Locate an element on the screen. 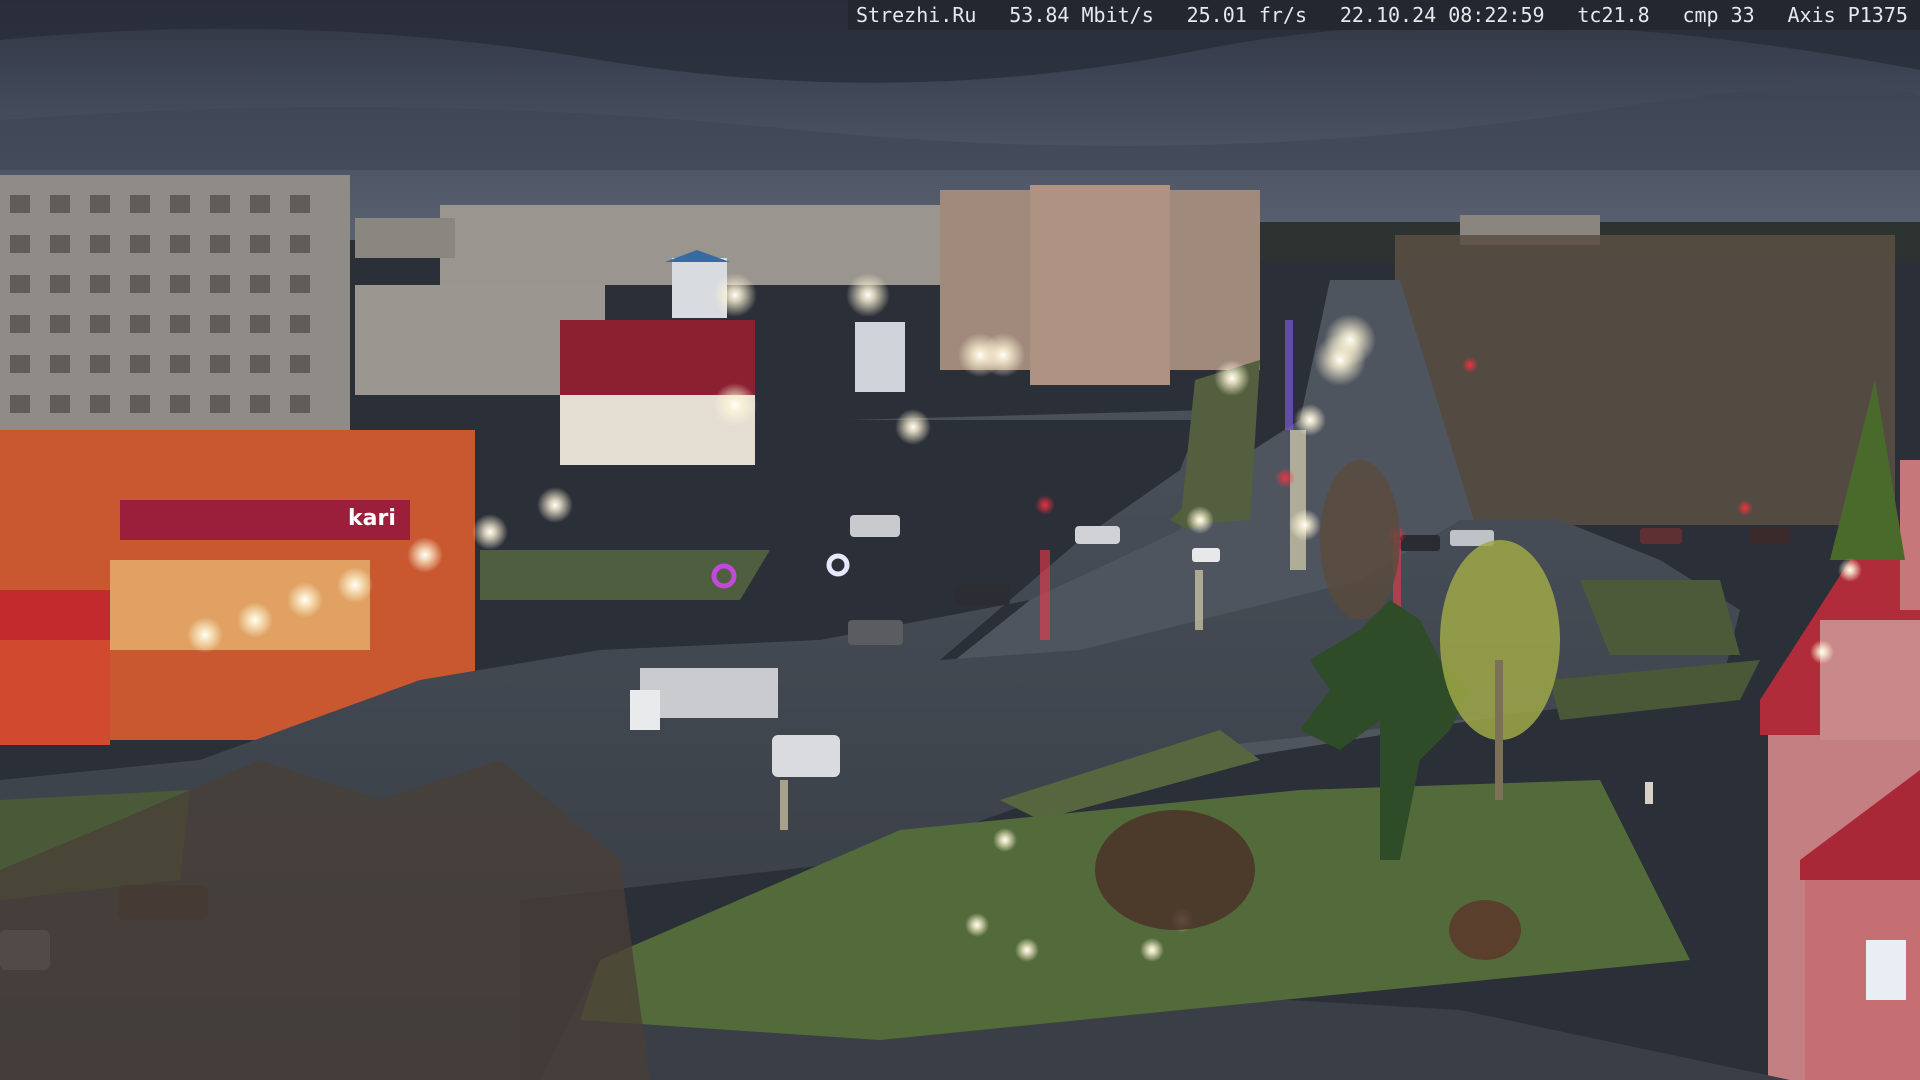 This screenshot has height=1080, width=1920. timestamp: 22.10.24 08:22:59 is located at coordinates (1442, 15).